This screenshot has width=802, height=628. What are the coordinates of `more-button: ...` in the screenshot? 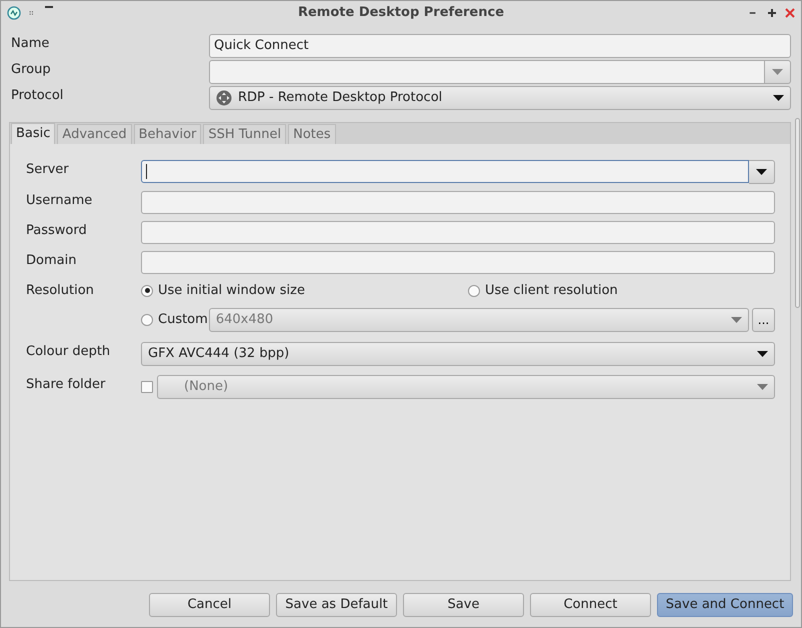 It's located at (763, 320).